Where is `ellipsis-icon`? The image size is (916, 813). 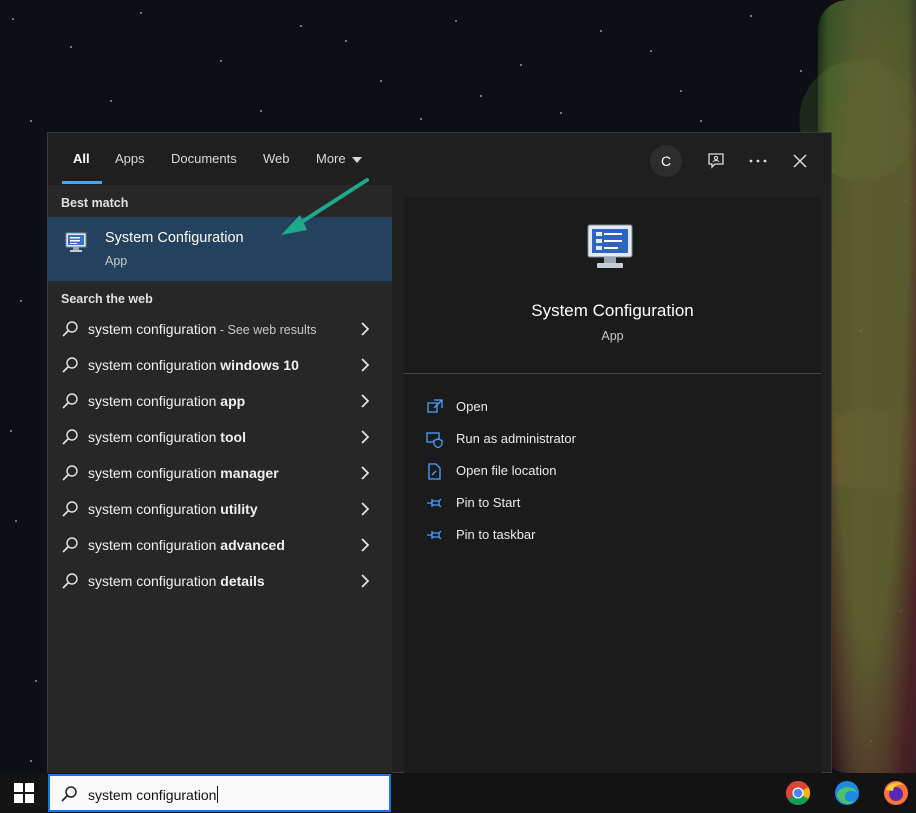 ellipsis-icon is located at coordinates (758, 161).